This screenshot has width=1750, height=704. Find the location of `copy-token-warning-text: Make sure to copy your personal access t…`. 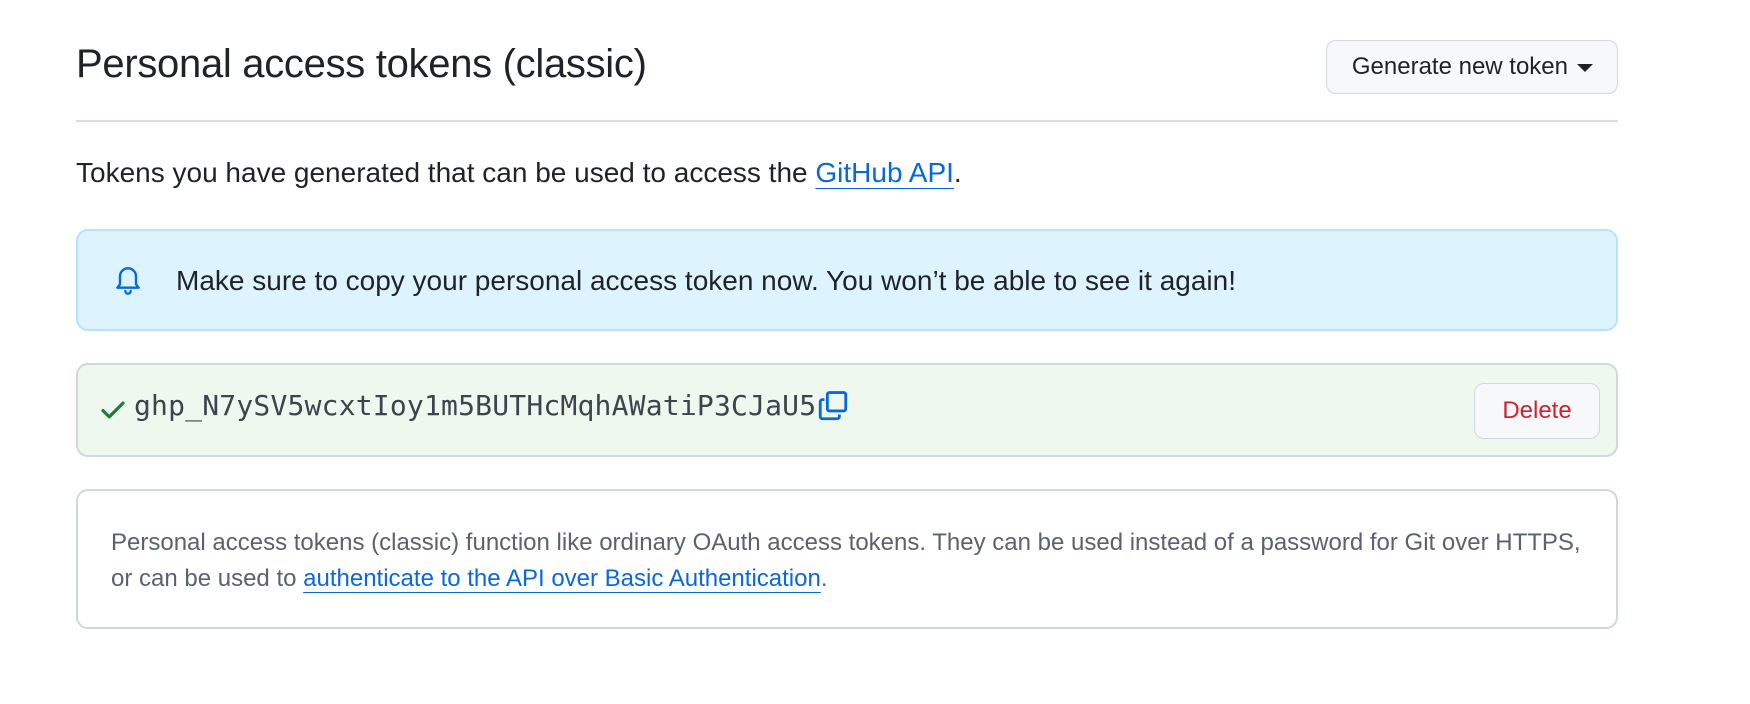

copy-token-warning-text: Make sure to copy your personal access t… is located at coordinates (706, 280).